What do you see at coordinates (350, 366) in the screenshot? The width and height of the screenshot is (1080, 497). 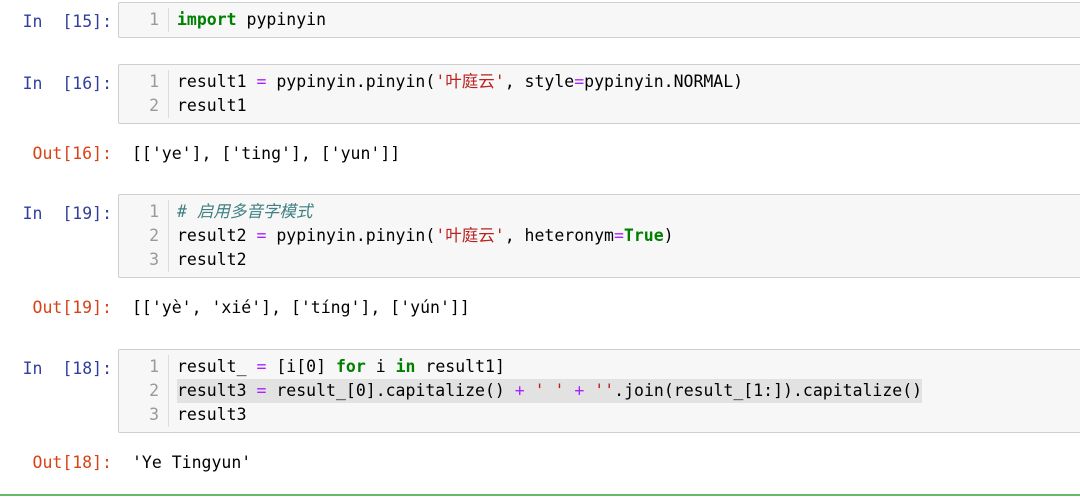 I see `code-token: for` at bounding box center [350, 366].